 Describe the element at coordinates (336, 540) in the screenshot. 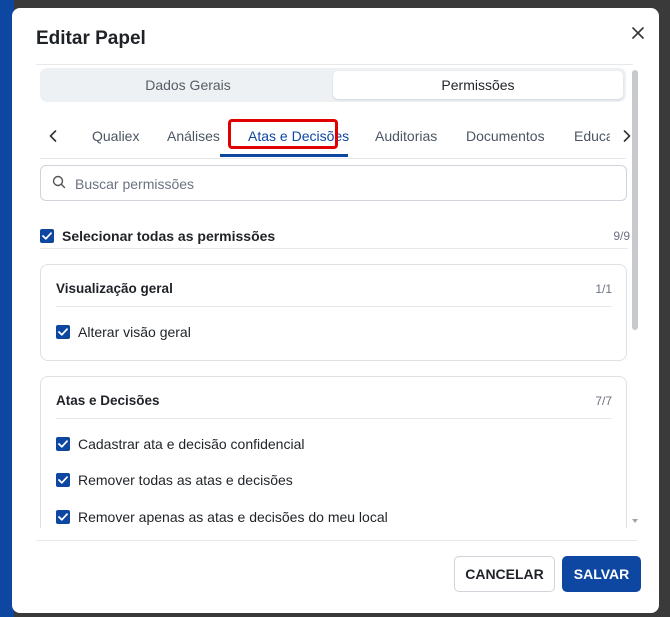

I see `footer-divider` at that location.